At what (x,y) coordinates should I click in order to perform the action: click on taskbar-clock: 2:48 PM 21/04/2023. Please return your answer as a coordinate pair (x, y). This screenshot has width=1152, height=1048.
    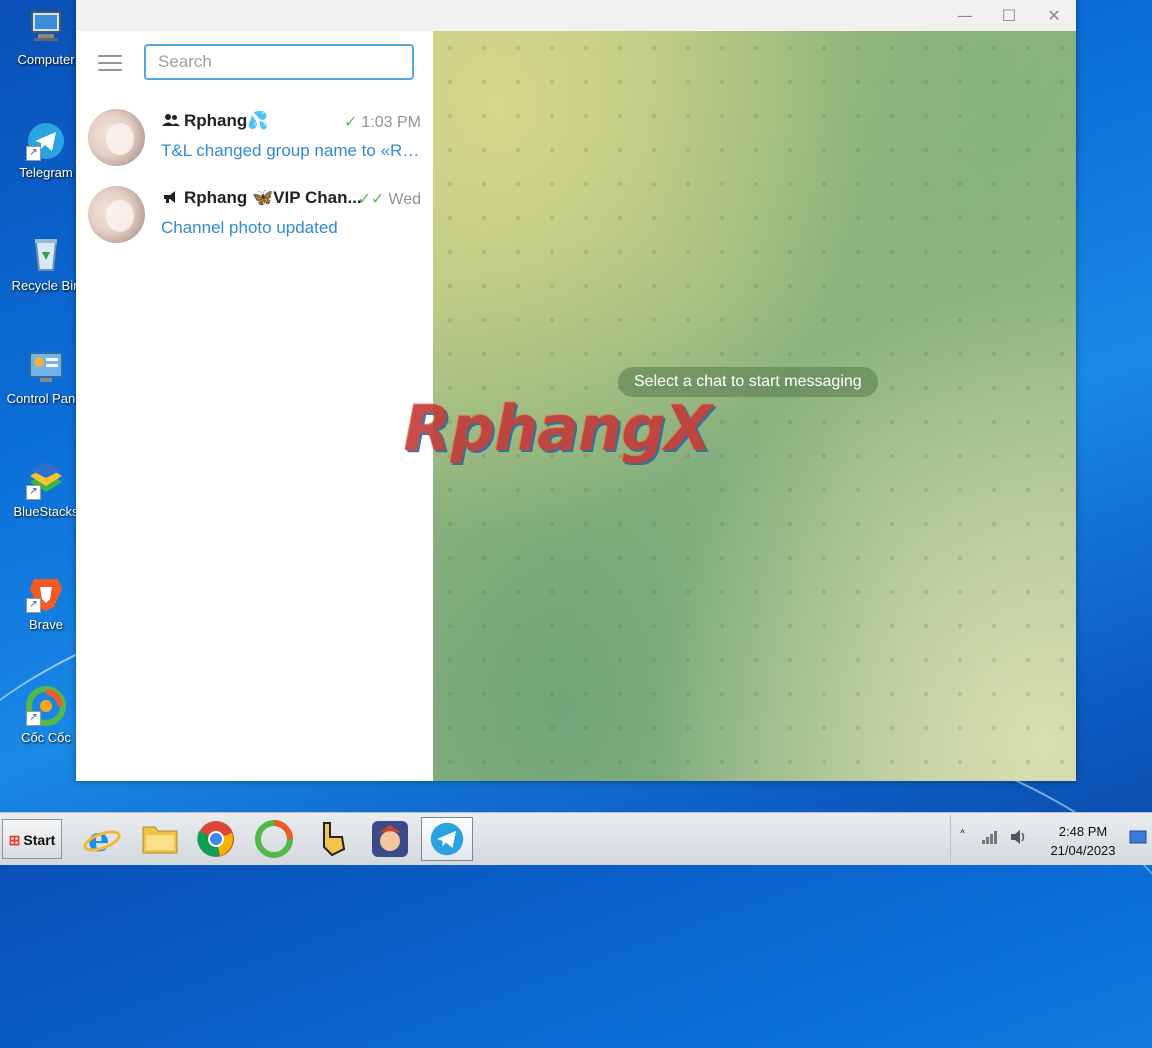
    Looking at the image, I should click on (1083, 841).